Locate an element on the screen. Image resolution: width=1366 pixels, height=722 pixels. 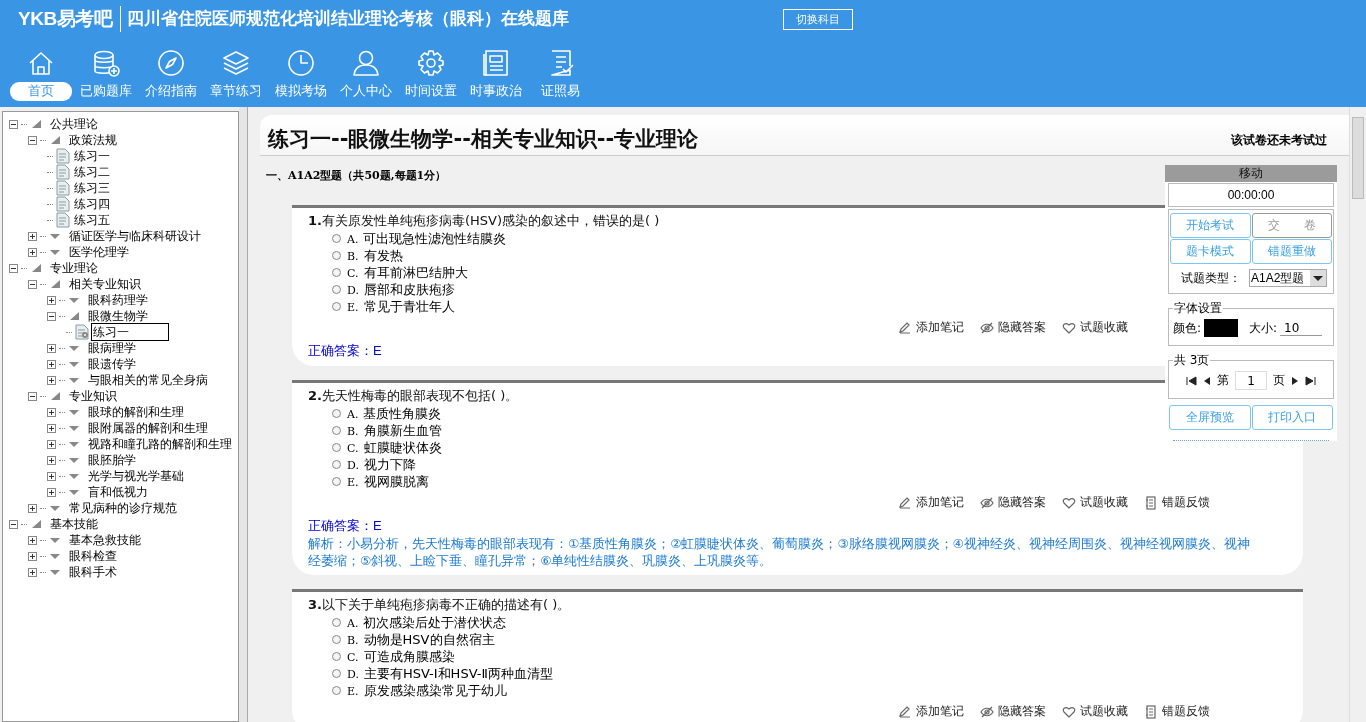
next-page-icon is located at coordinates (1295, 380).